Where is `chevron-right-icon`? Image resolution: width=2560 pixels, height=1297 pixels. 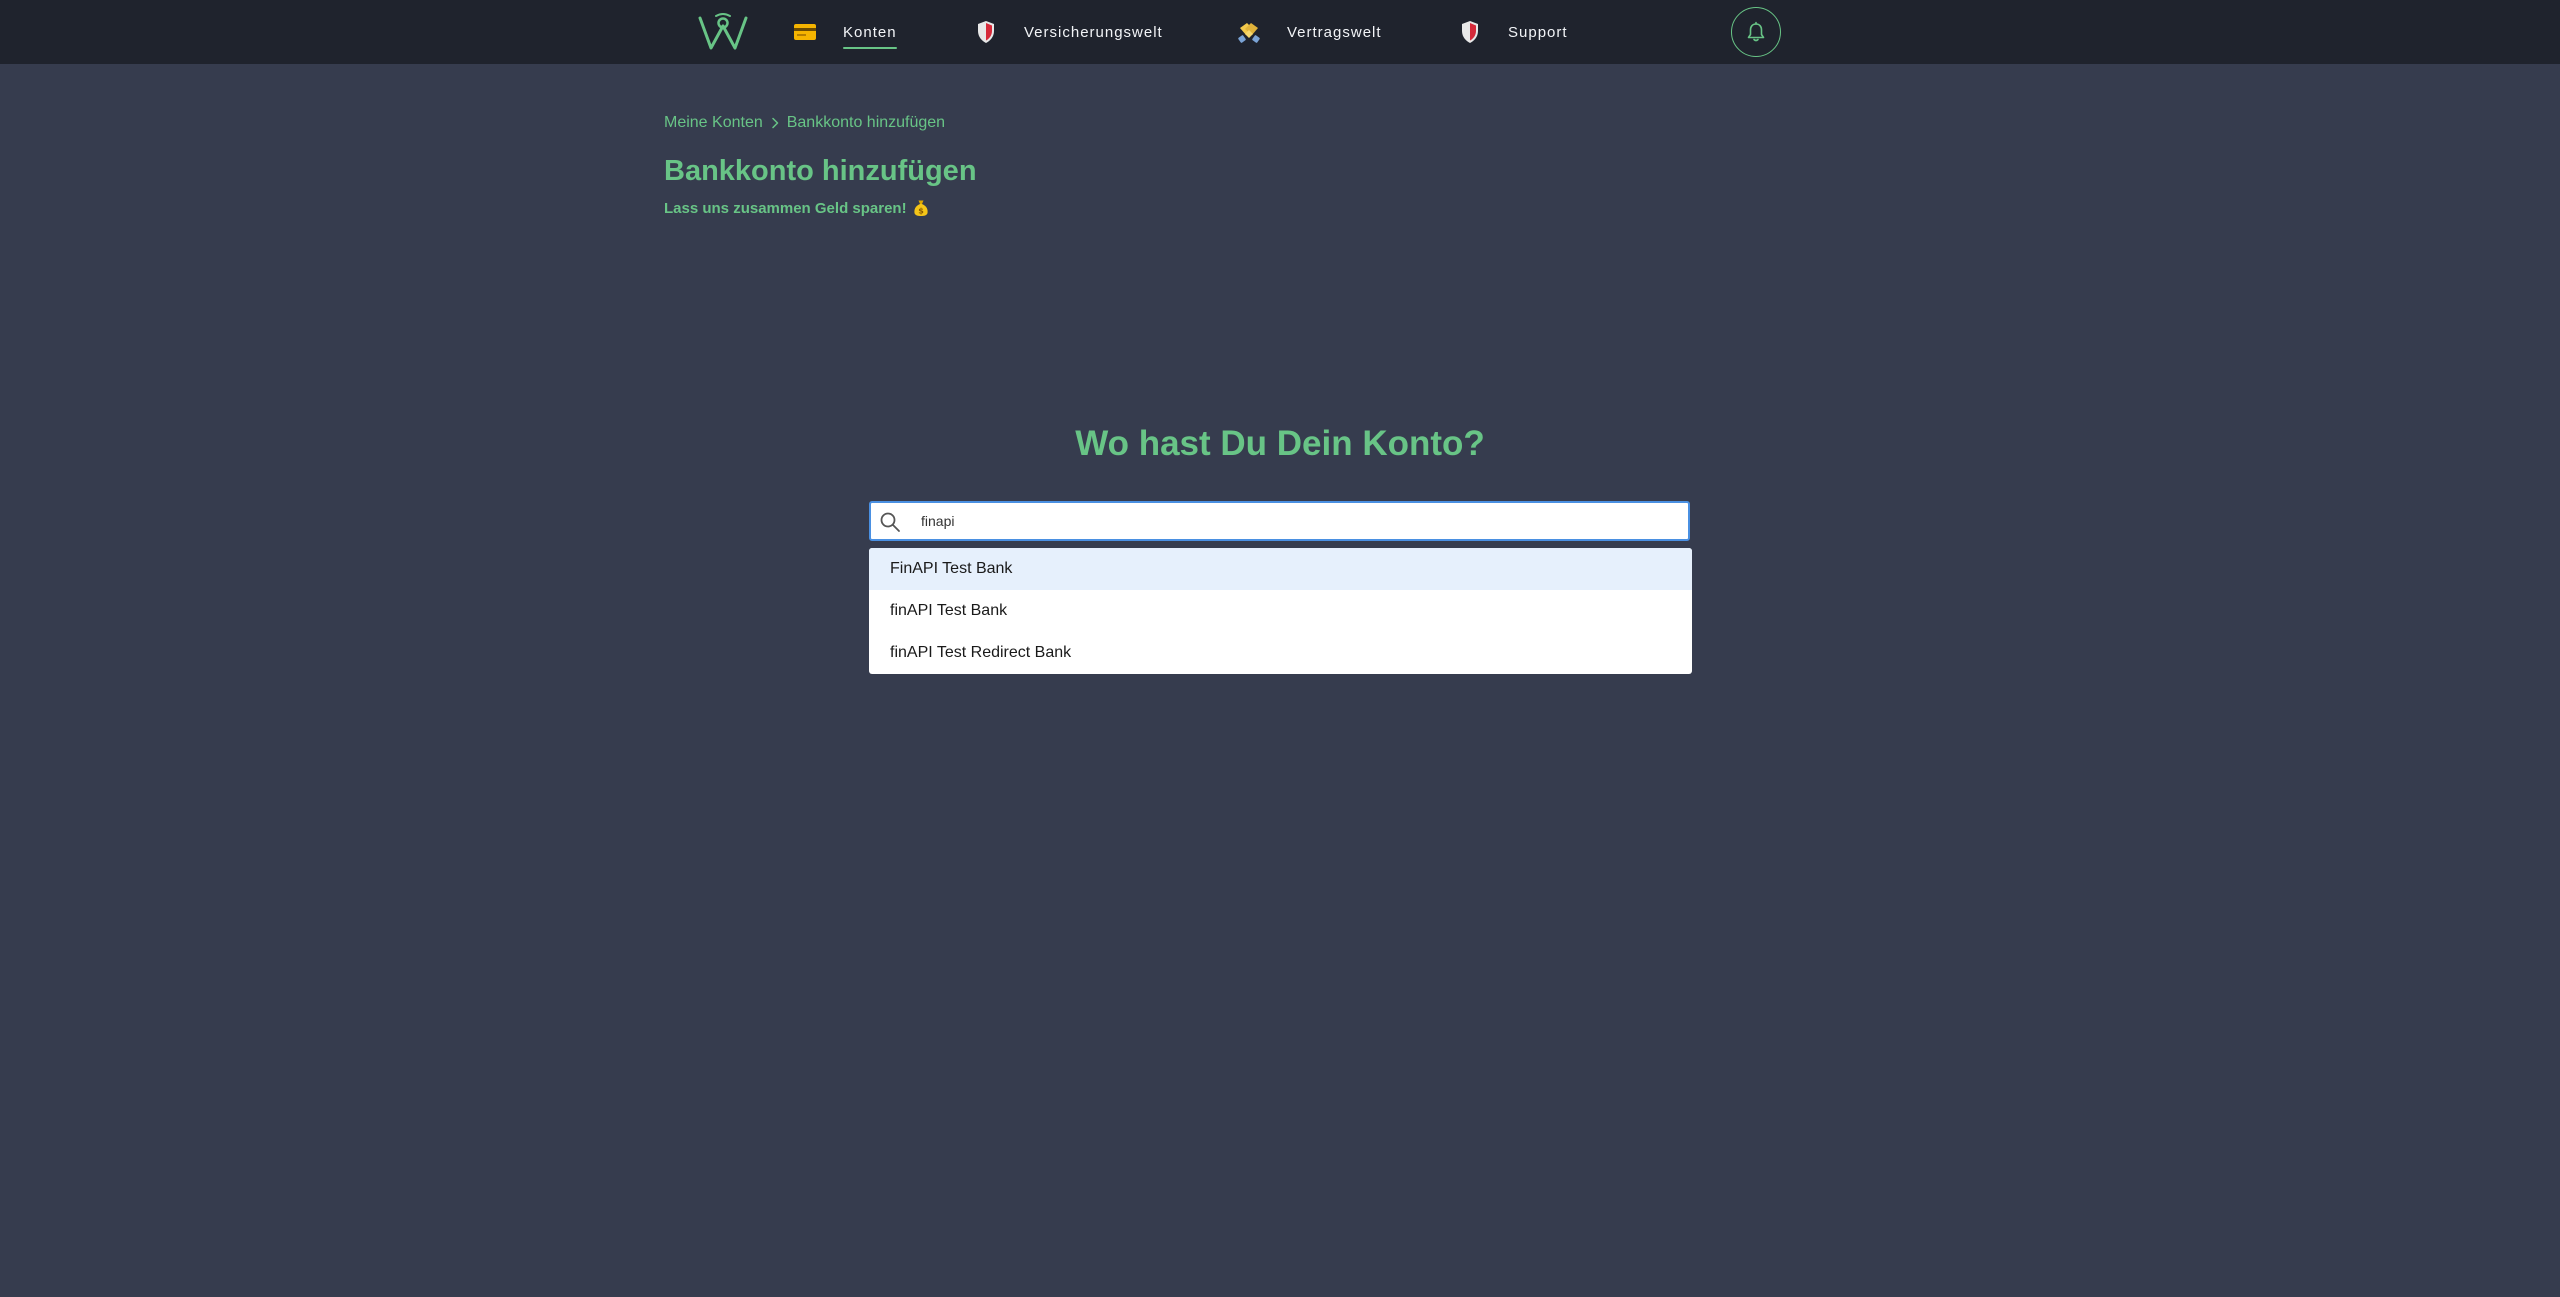
chevron-right-icon is located at coordinates (775, 123).